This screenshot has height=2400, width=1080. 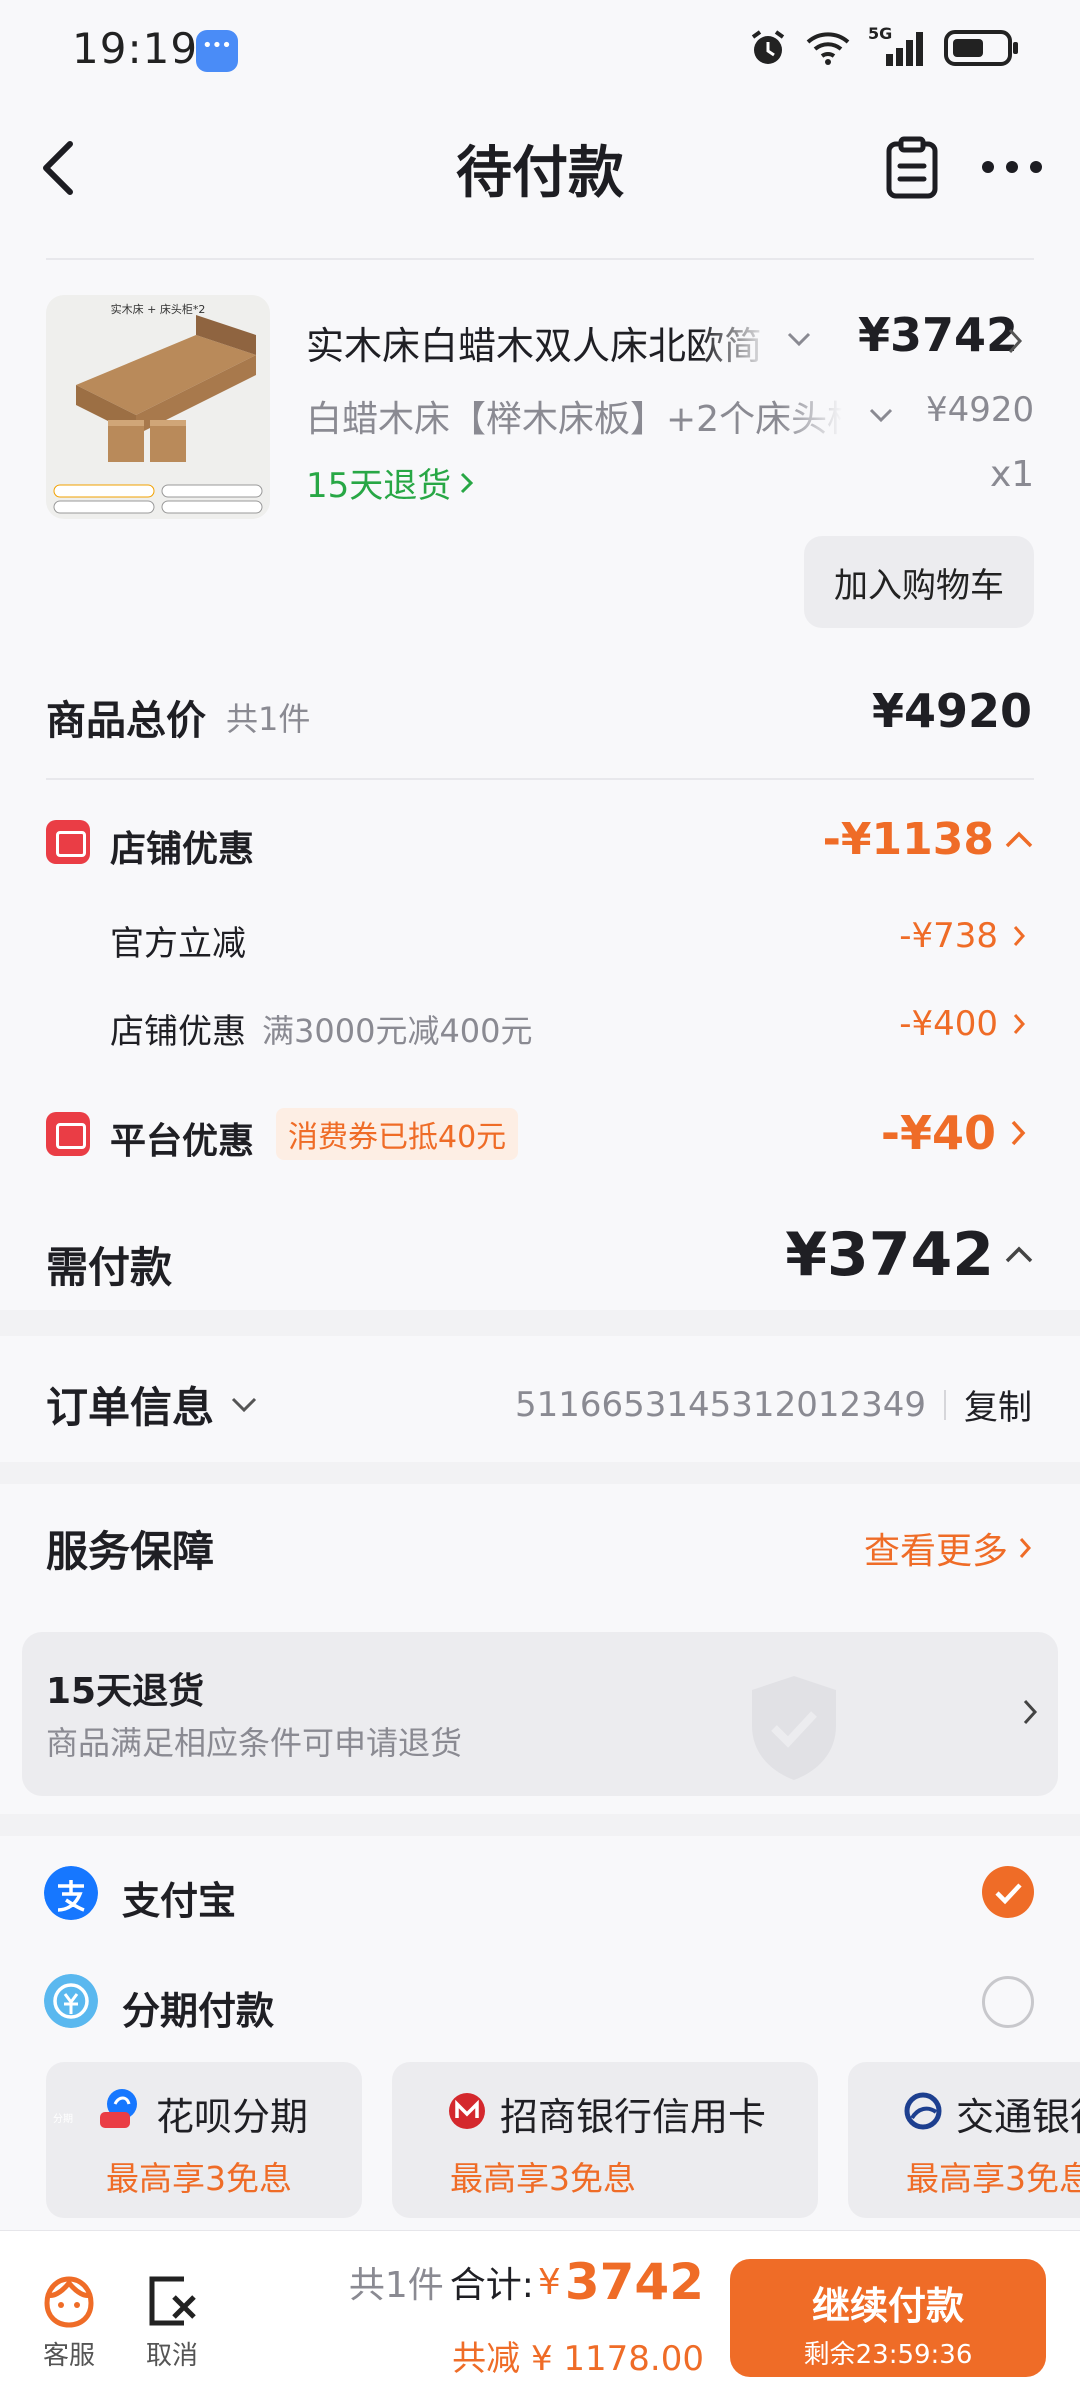 What do you see at coordinates (182, 1141) in the screenshot?
I see `platform-discount-label: 平台优惠` at bounding box center [182, 1141].